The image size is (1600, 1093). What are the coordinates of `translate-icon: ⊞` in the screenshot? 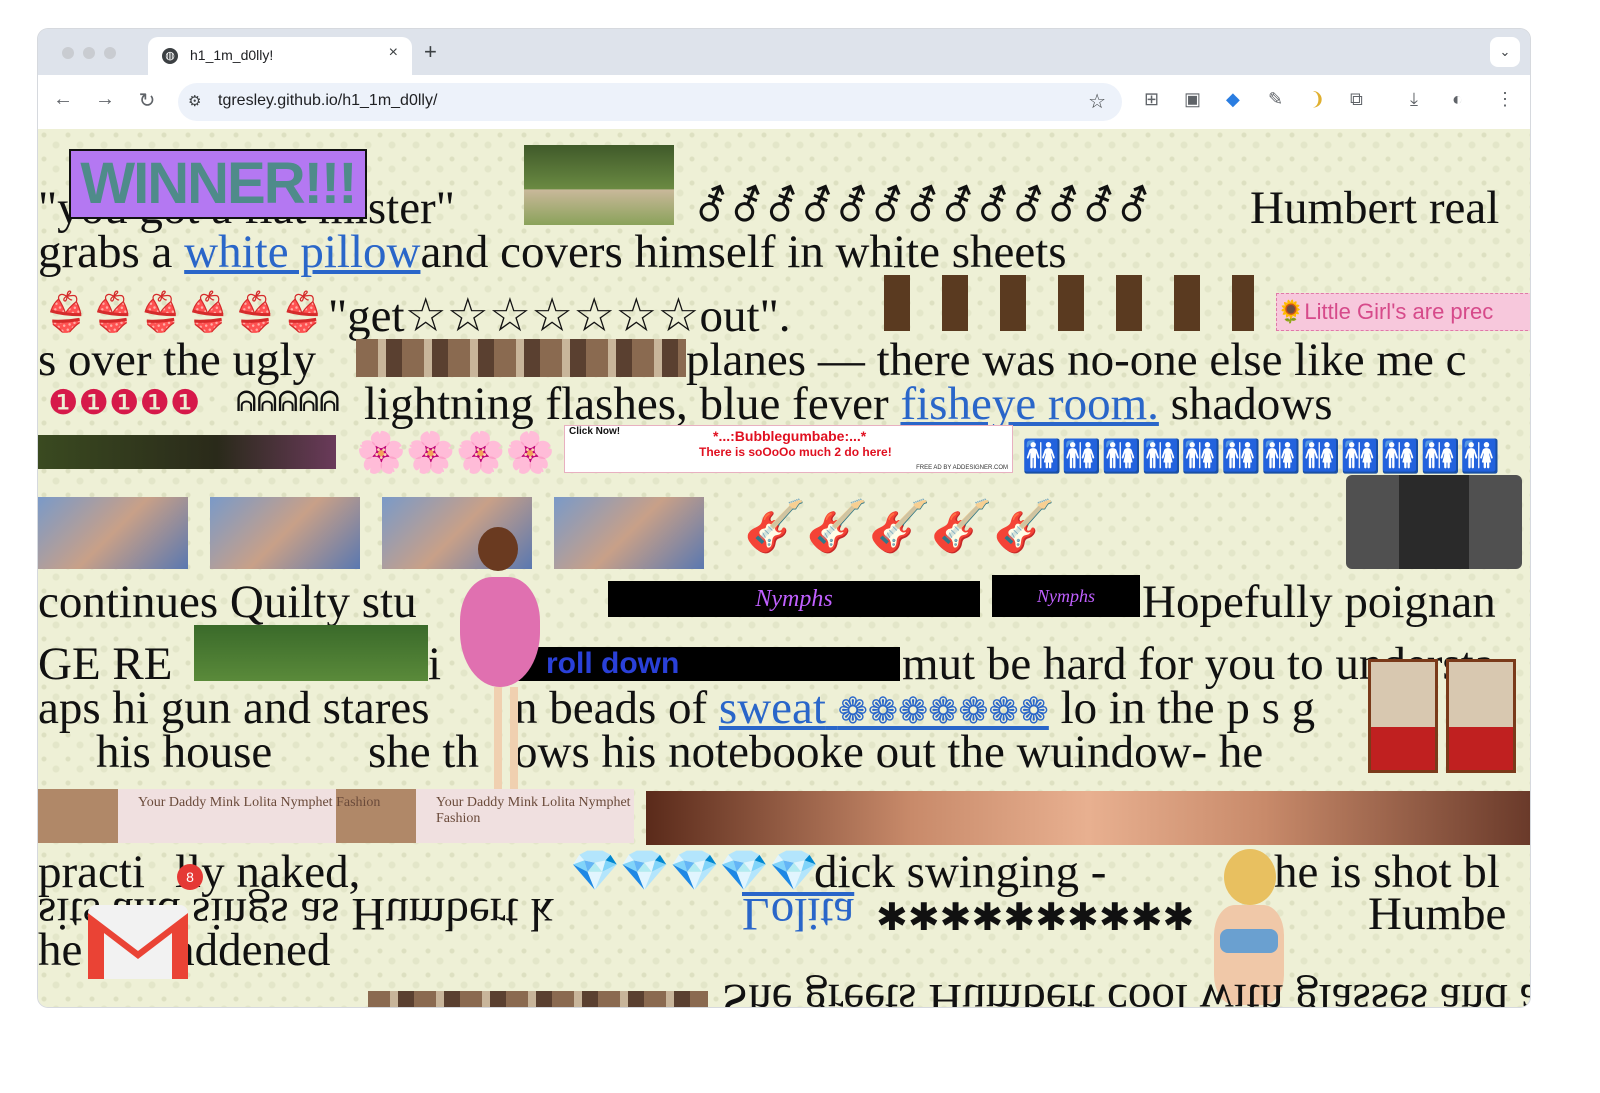 It's located at (1151, 99).